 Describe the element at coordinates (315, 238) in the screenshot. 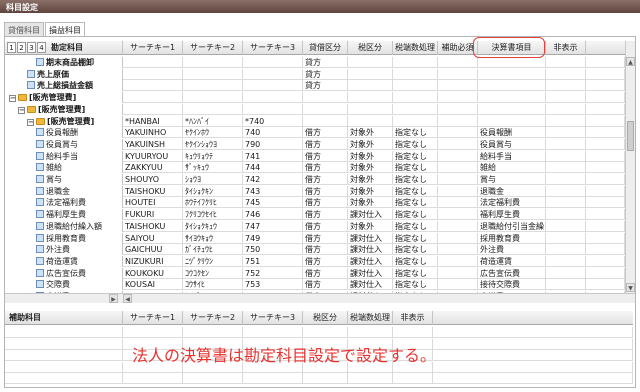

I see `account-row: 採用教育費 SAIYOU ｻｲﾖｳｷｮｳ 749 借方 課対仕入 指定なし 採用教育費` at that location.